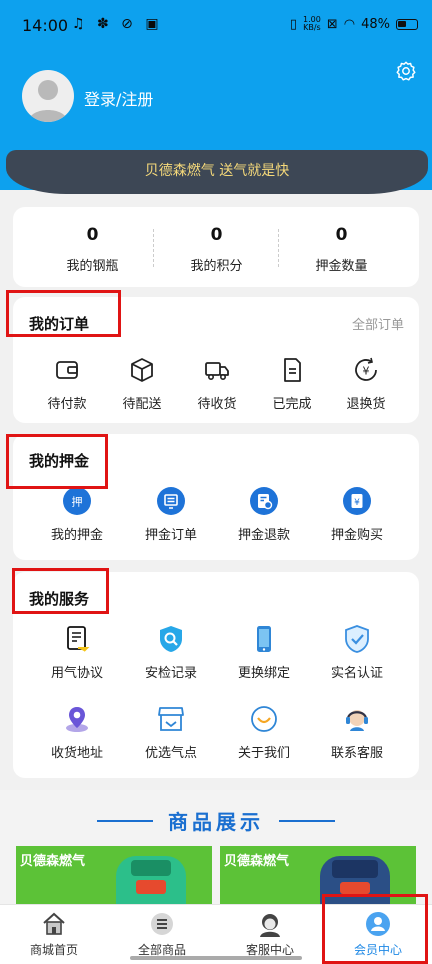 The image size is (432, 964). I want to click on inspection-icon, so click(171, 639).